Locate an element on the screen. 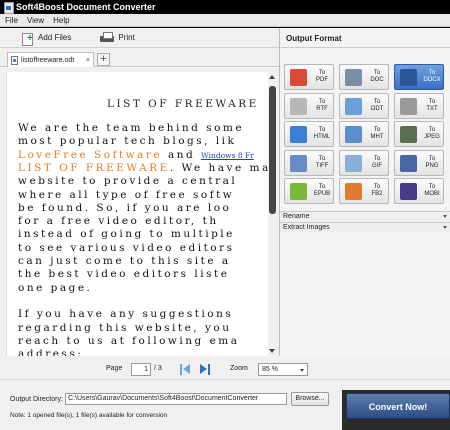  tab-label: listoffreeware.odt is located at coordinates (48, 60).